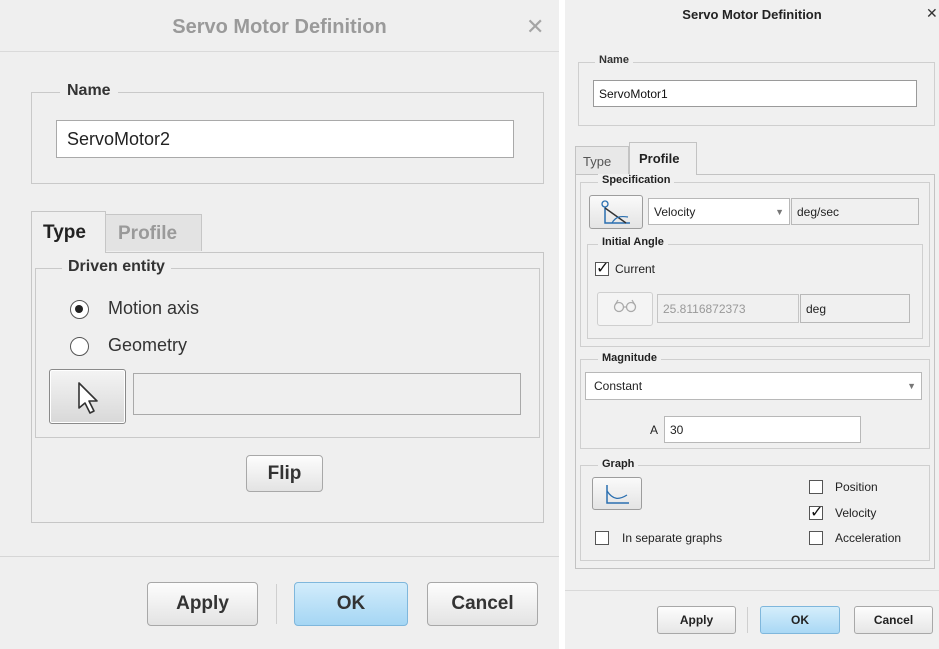 The height and width of the screenshot is (649, 939). Describe the element at coordinates (635, 269) in the screenshot. I see `current-label: Current` at that location.